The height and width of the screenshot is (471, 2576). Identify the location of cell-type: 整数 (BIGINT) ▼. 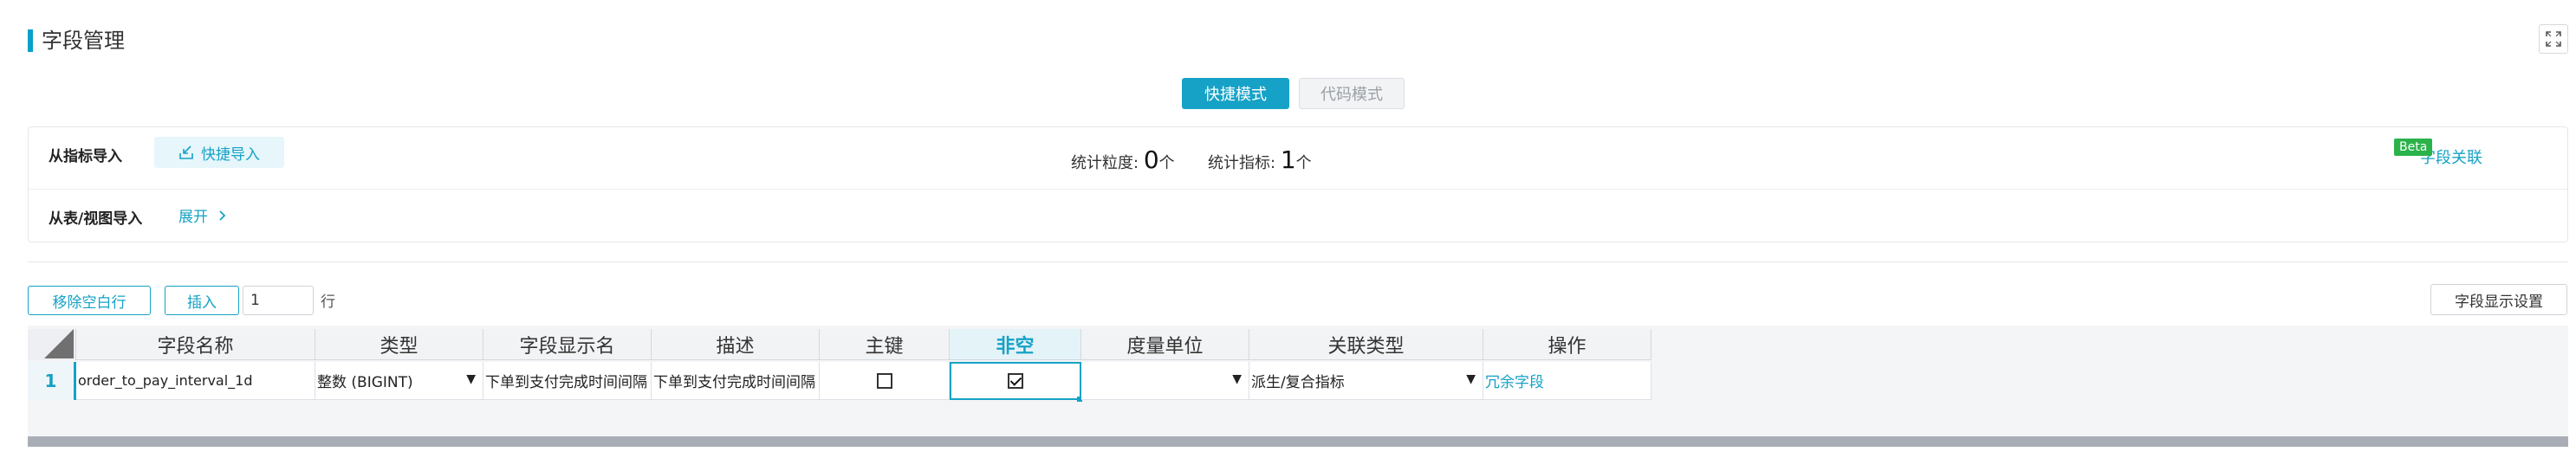
(399, 381).